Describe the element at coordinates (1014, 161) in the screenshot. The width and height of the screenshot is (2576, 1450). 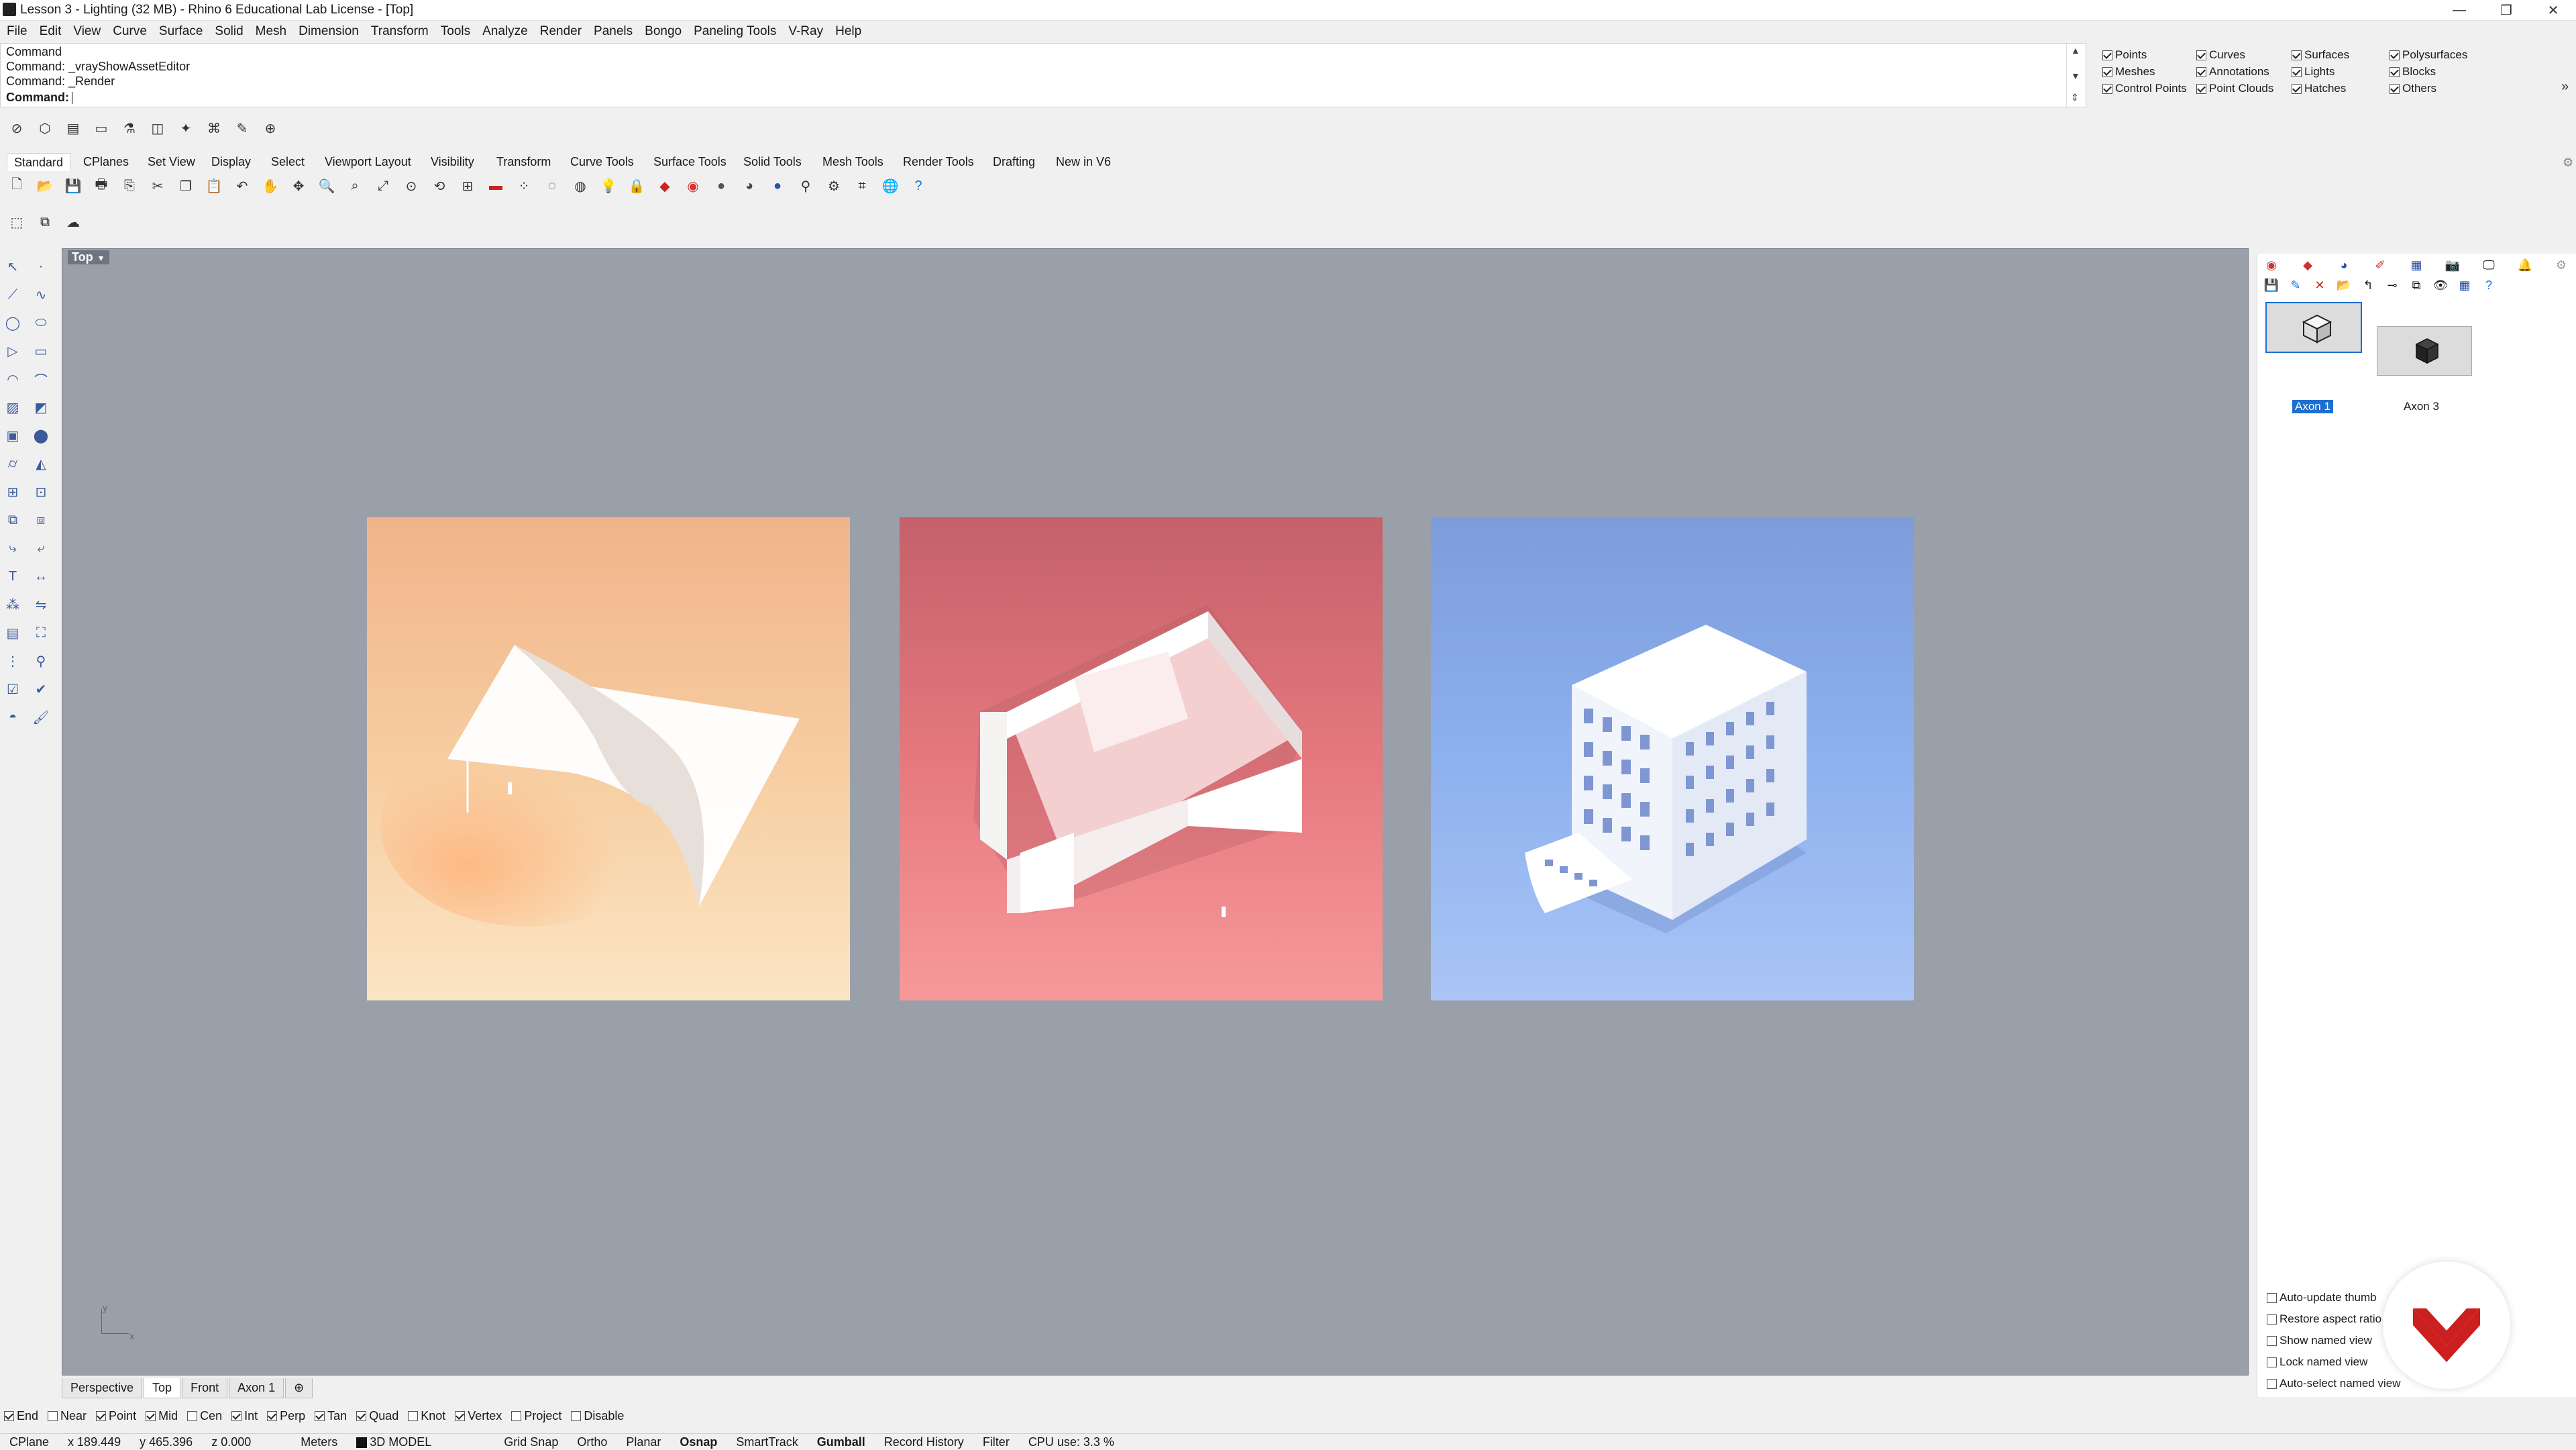
I see `tab-drafting: Drafting` at that location.